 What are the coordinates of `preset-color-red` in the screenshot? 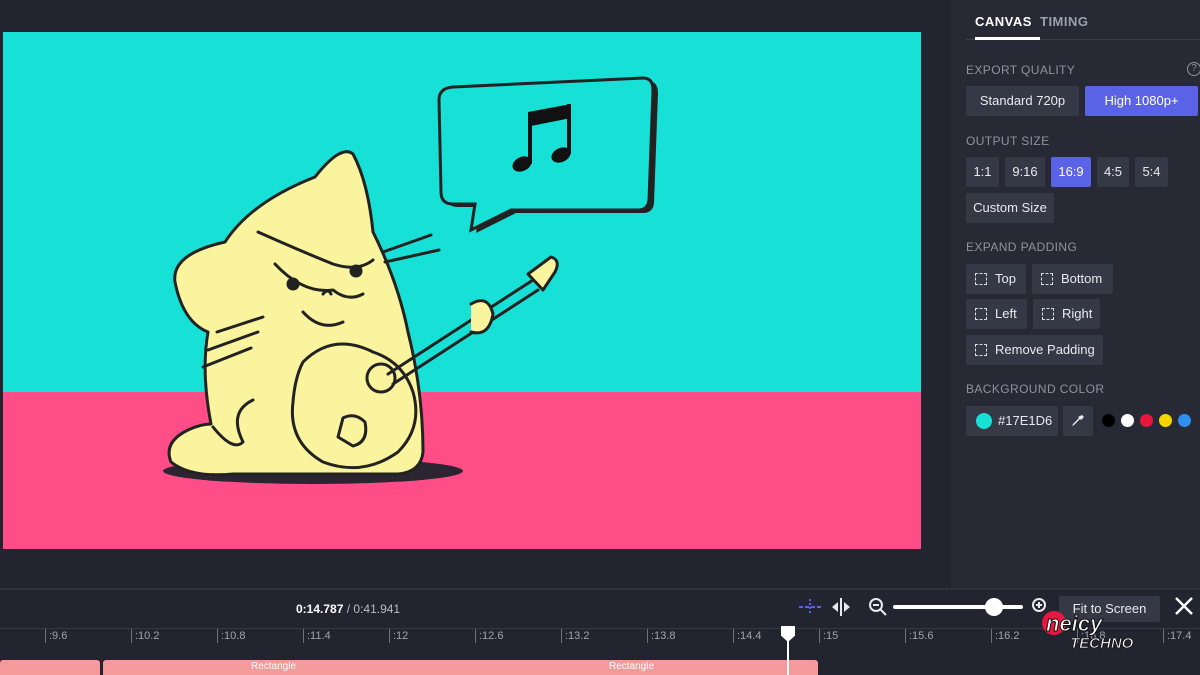 It's located at (1146, 420).